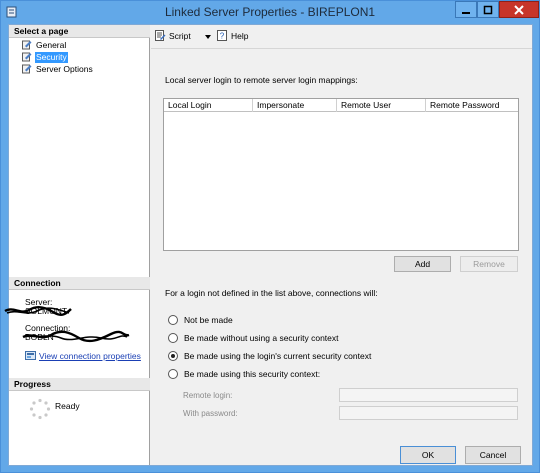  Describe the element at coordinates (64, 68) in the screenshot. I see `page-label: Server Options` at that location.